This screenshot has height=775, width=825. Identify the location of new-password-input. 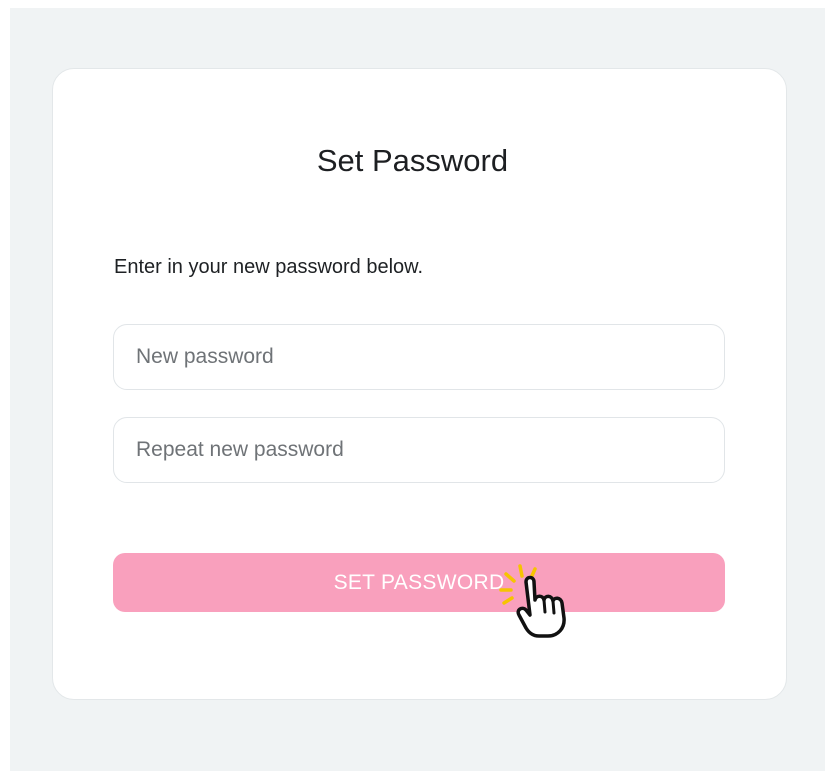
(419, 357).